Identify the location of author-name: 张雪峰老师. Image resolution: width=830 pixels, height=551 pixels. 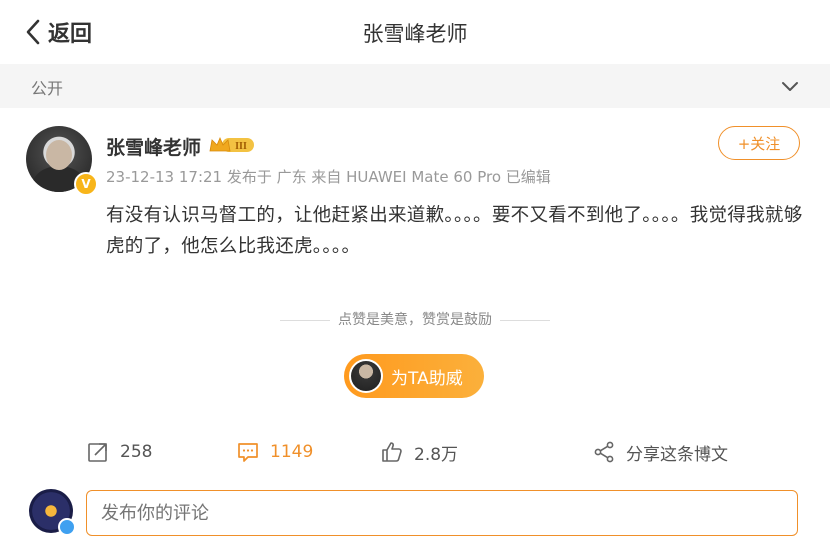
(153, 146).